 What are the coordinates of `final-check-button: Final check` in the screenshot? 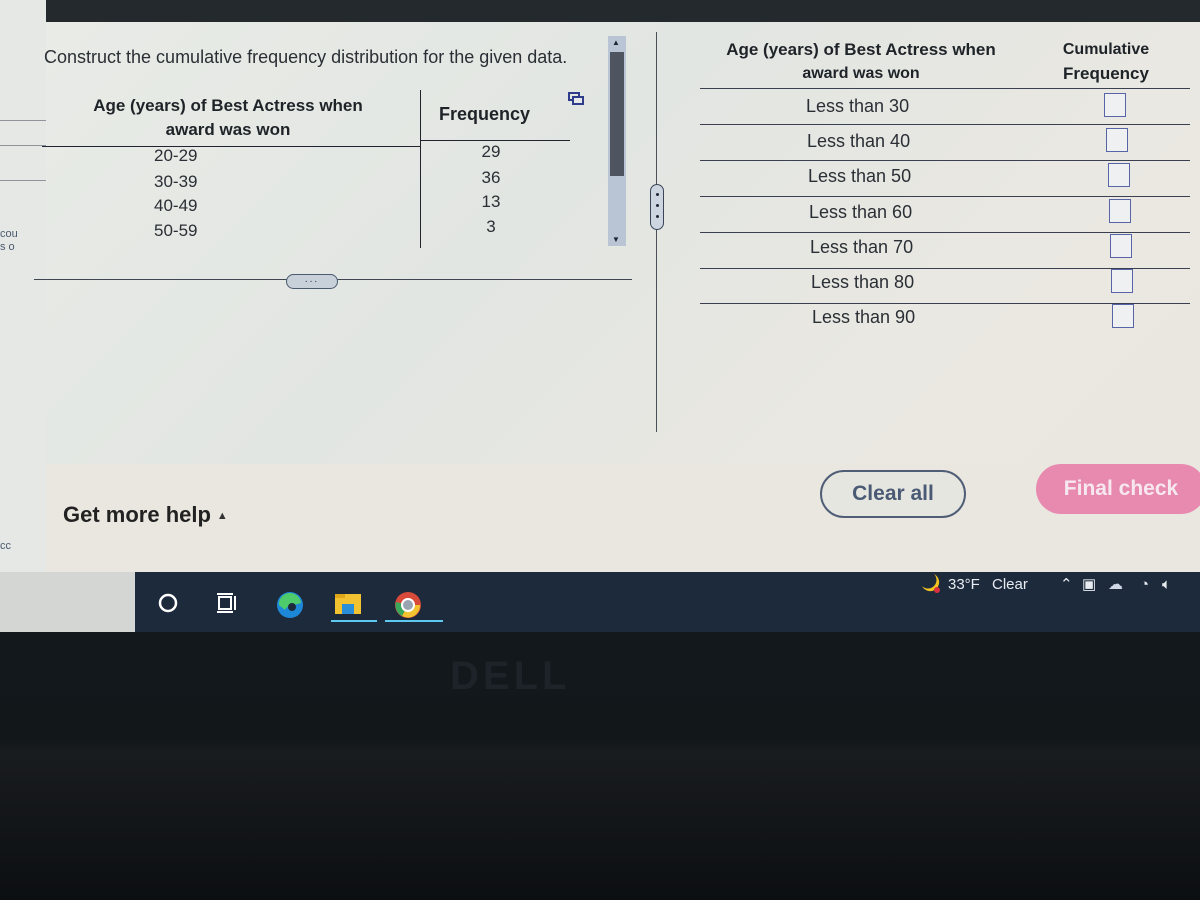 It's located at (1118, 489).